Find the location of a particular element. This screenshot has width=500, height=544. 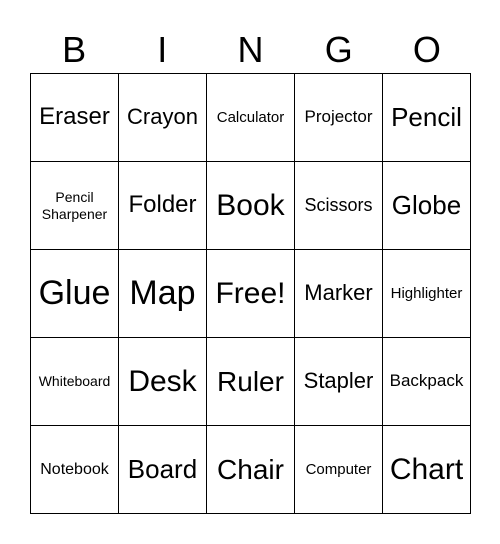

bingo-cell: Eraser is located at coordinates (75, 118).